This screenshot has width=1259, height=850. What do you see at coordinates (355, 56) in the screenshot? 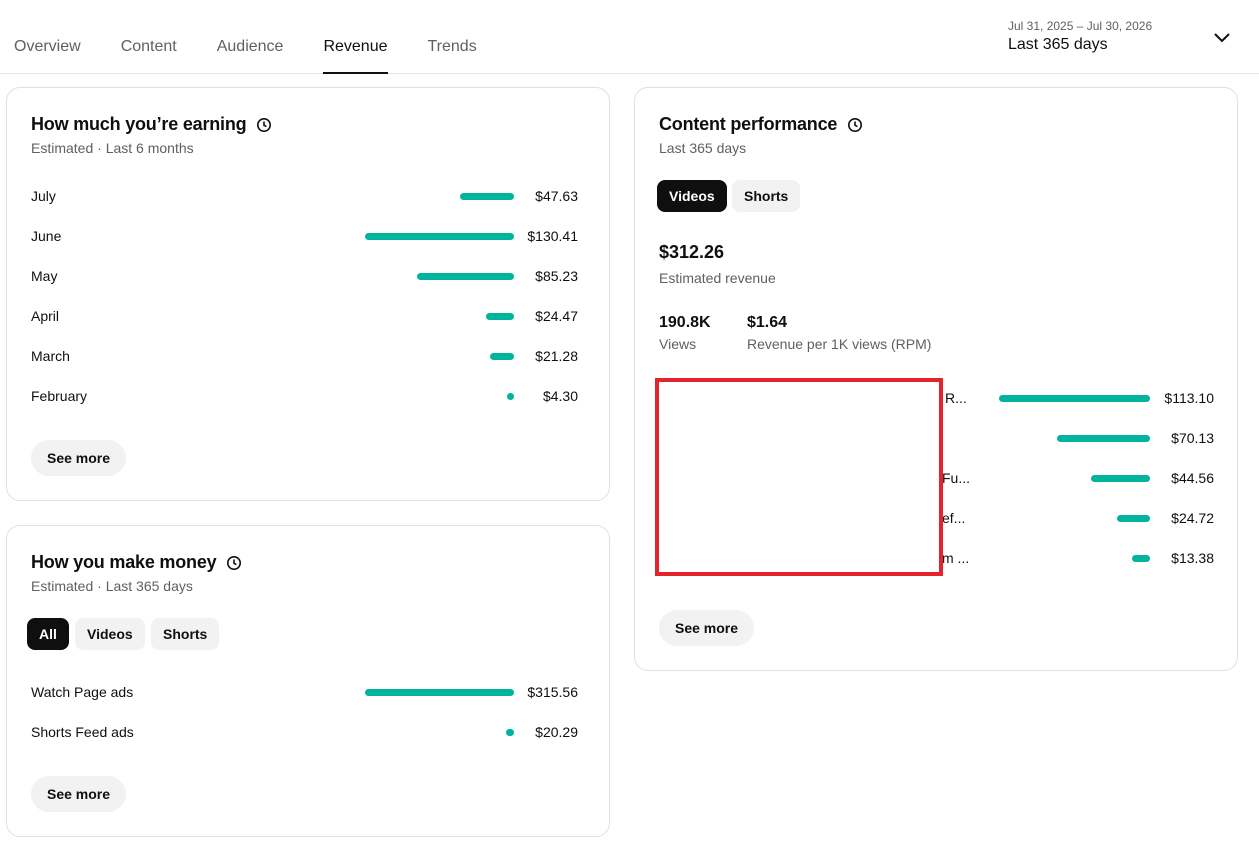
I see `tab-revenue: Revenue` at bounding box center [355, 56].